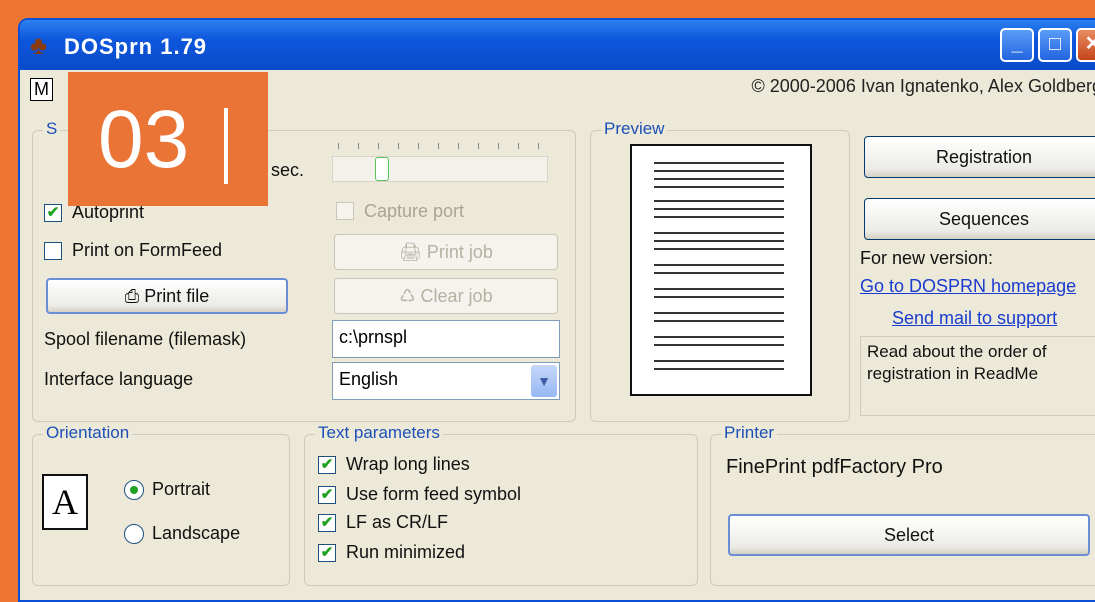  I want to click on minimize-button: _, so click(1017, 45).